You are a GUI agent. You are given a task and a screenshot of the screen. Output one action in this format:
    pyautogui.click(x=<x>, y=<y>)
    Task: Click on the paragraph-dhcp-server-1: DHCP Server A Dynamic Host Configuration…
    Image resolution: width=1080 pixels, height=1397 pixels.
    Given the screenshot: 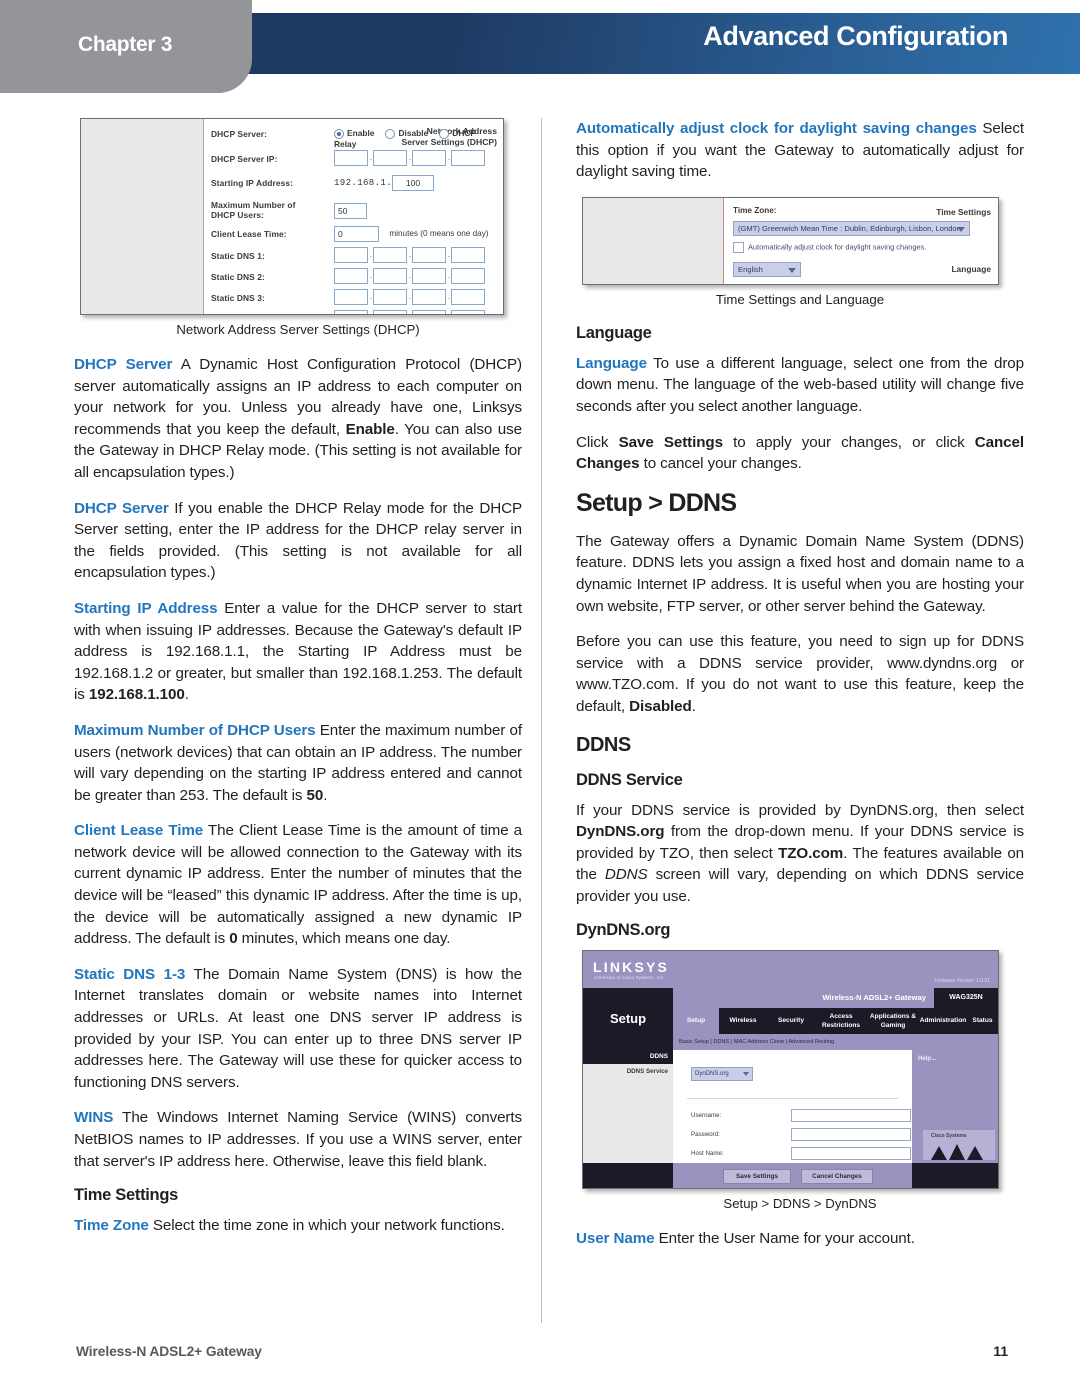 What is the action you would take?
    pyautogui.click(x=298, y=419)
    